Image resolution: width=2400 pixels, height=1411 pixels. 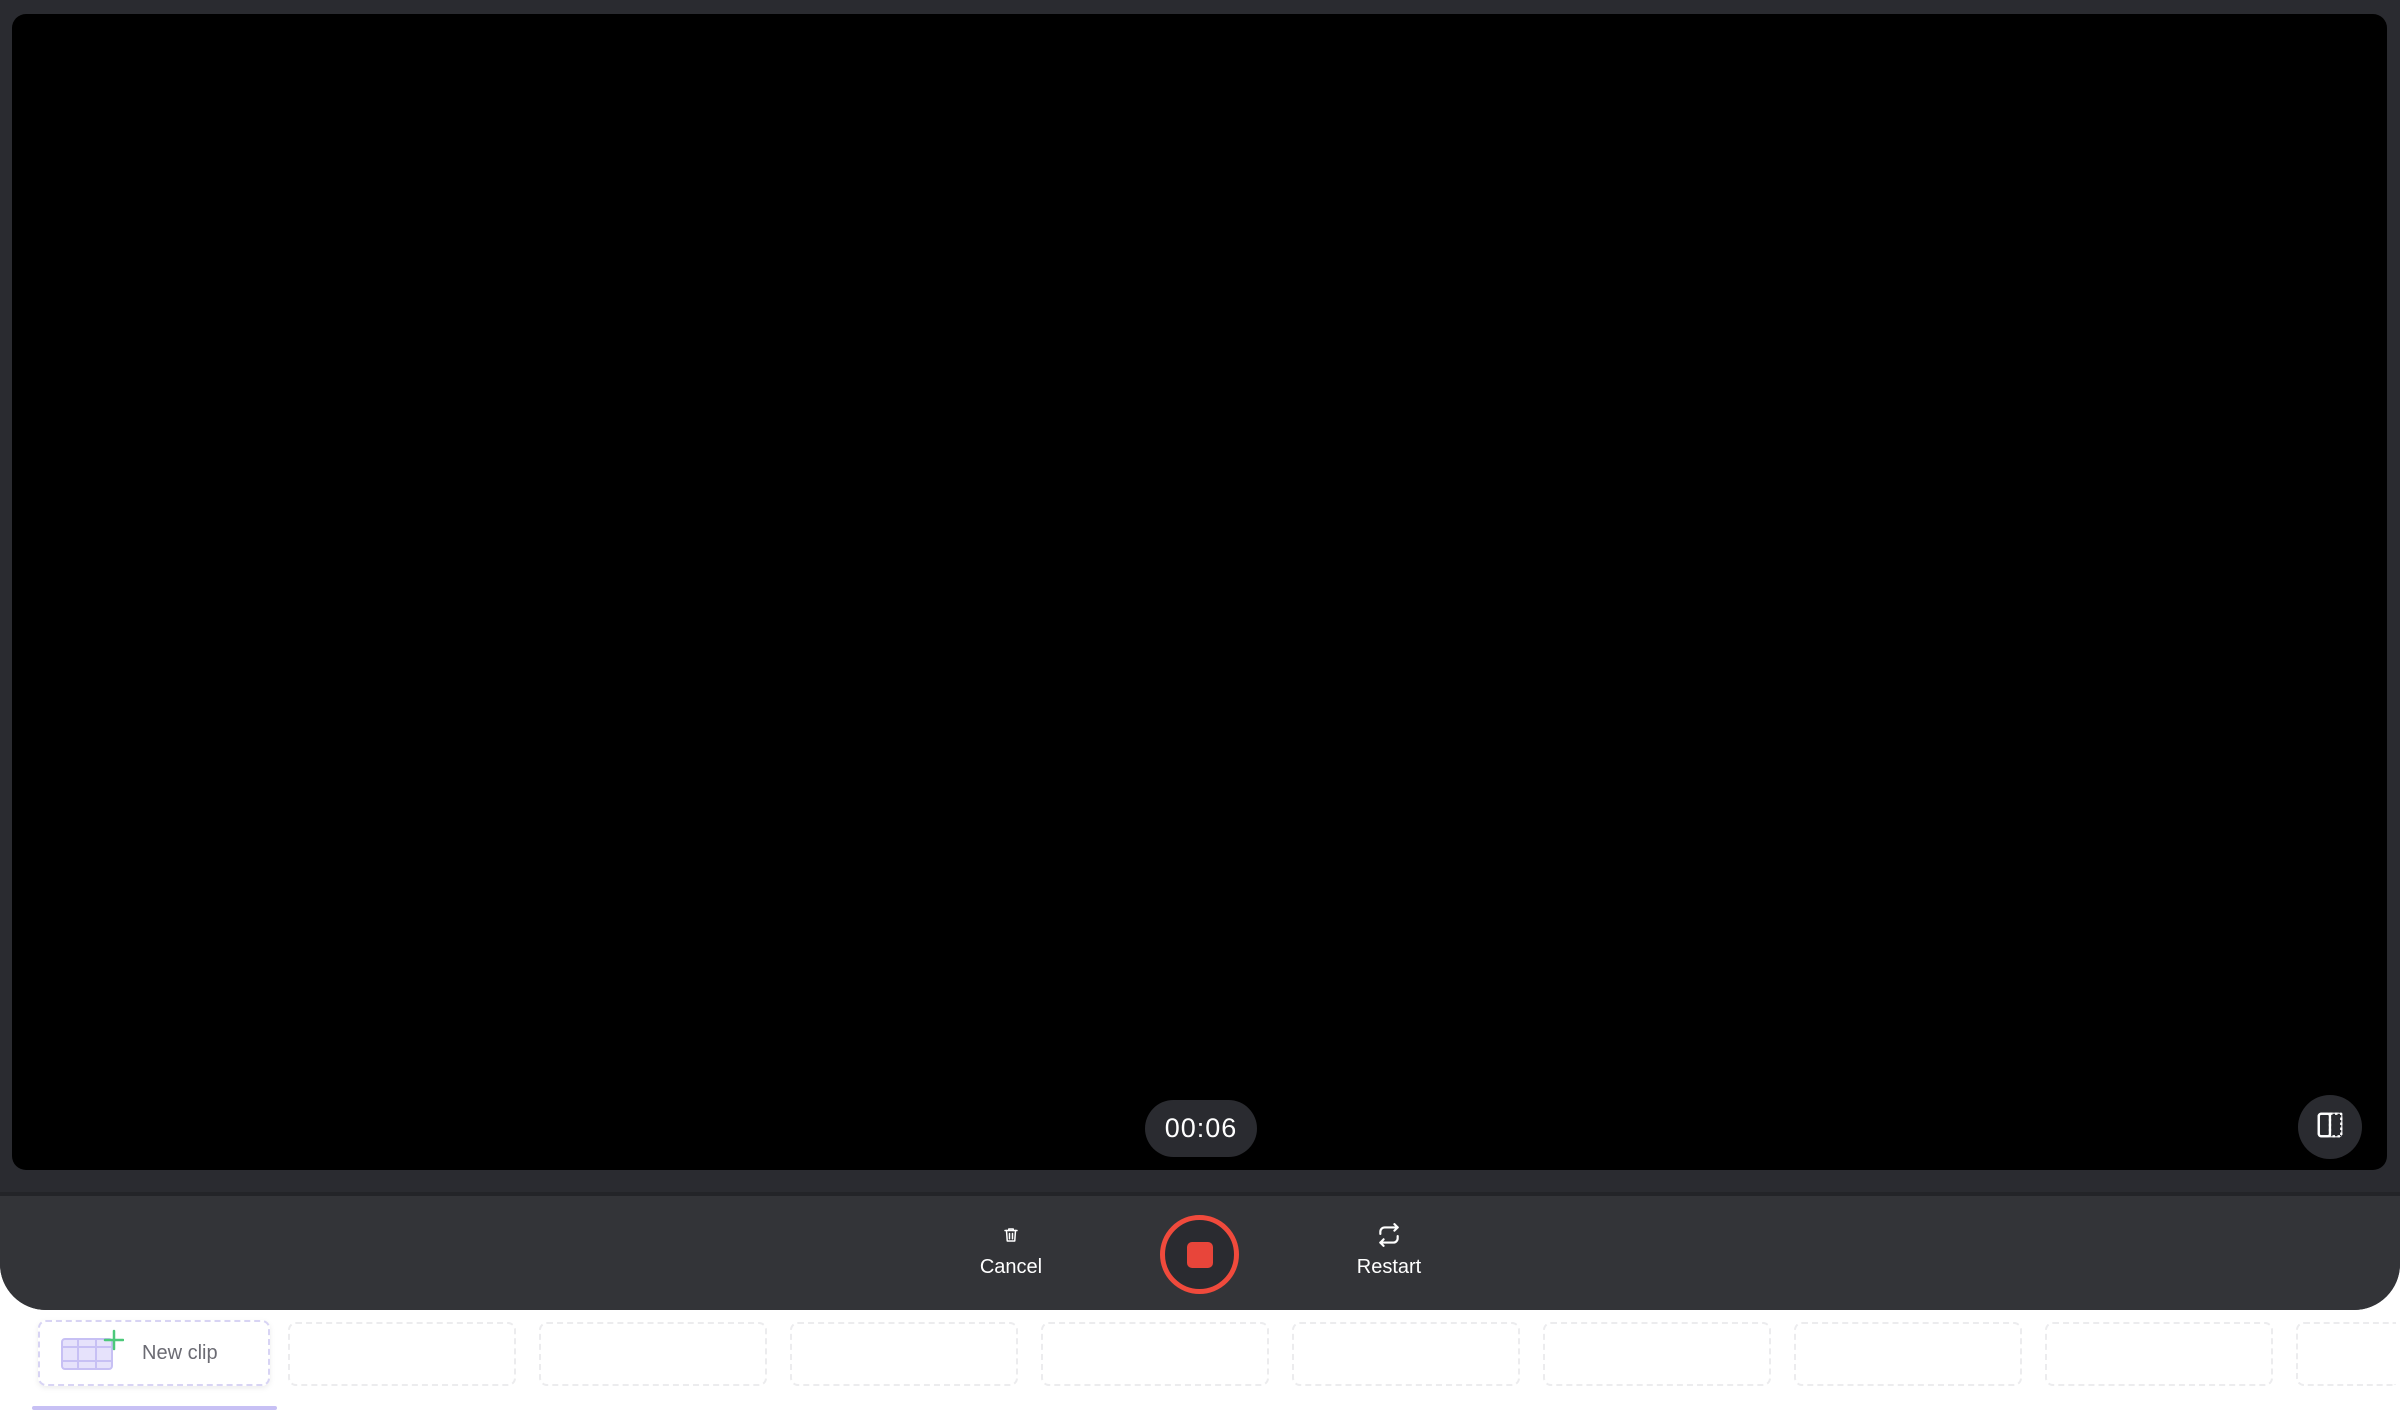 What do you see at coordinates (92, 1353) in the screenshot?
I see `film-plus-icon` at bounding box center [92, 1353].